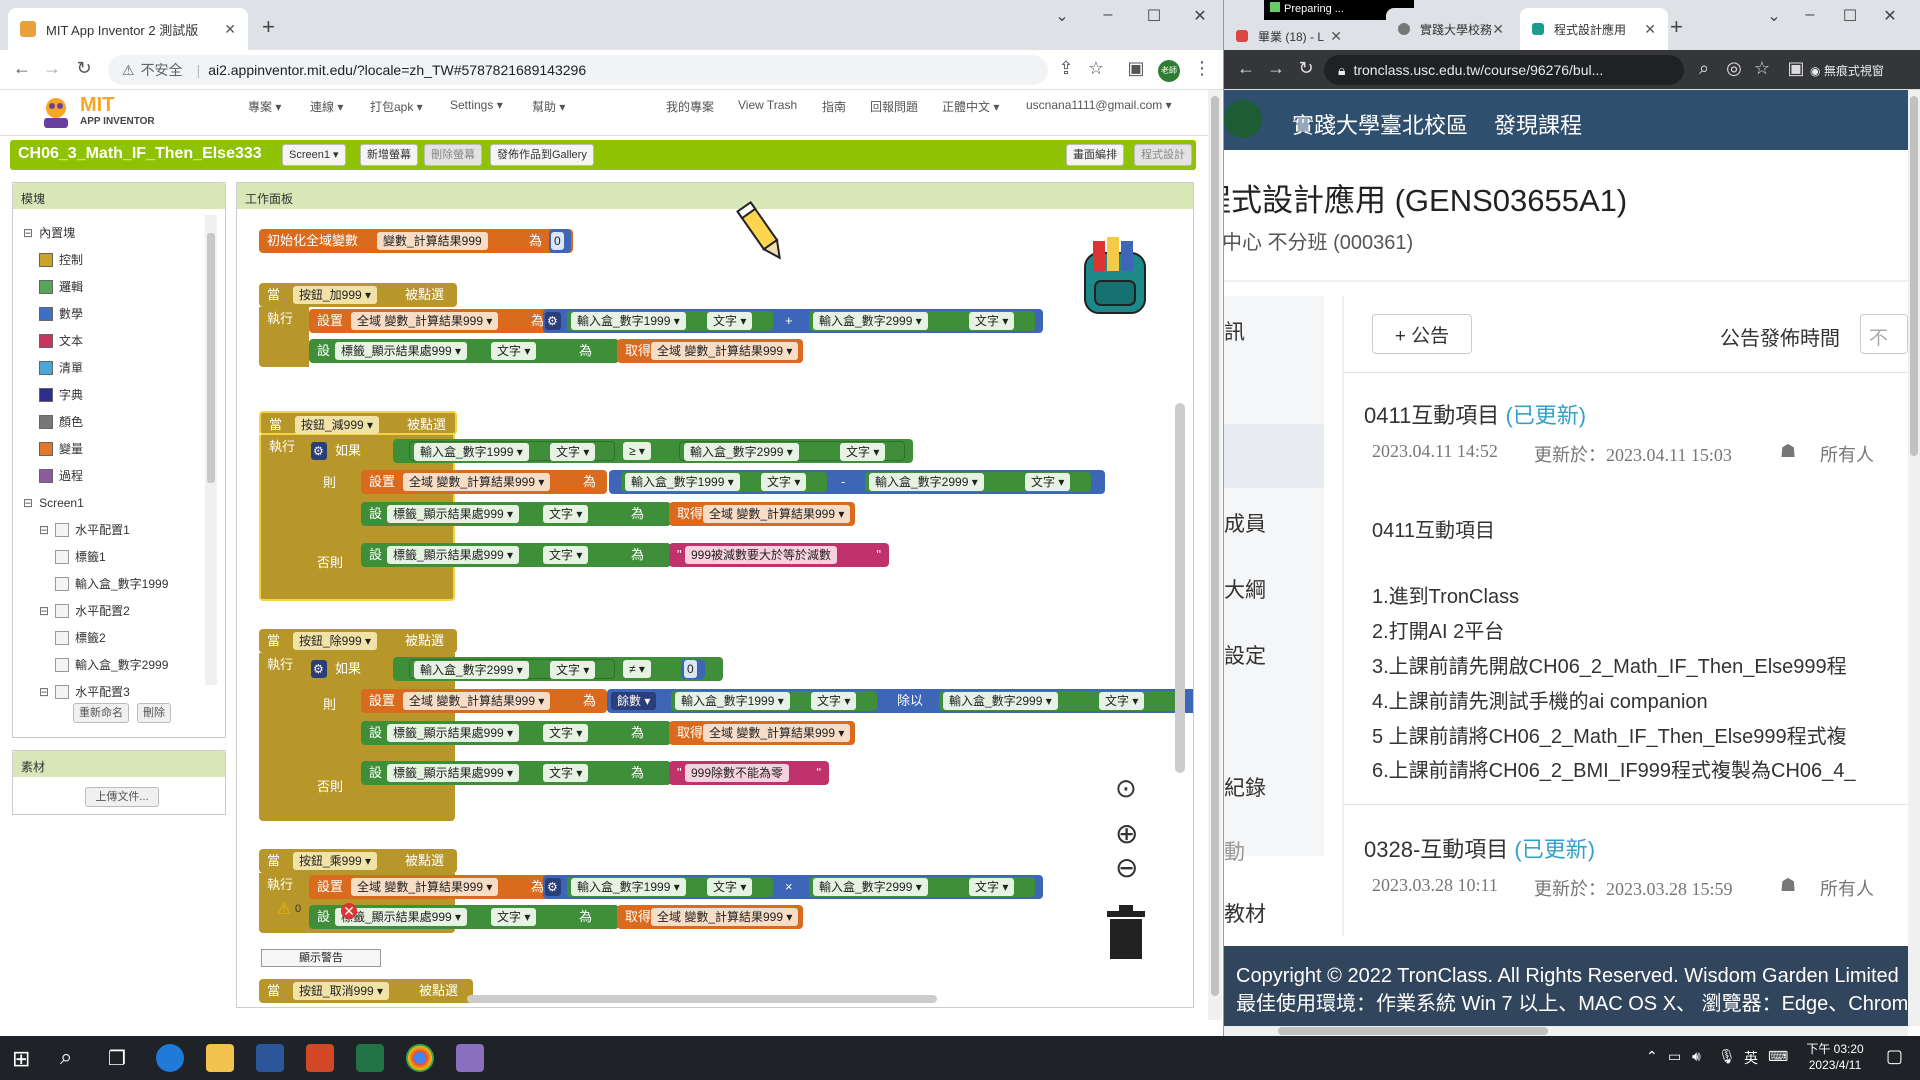 The height and width of the screenshot is (1080, 1920). What do you see at coordinates (512, 451) in the screenshot?
I see `num1-text-getter: 輸入盒_數字1999 ▾ 文字 ▾` at bounding box center [512, 451].